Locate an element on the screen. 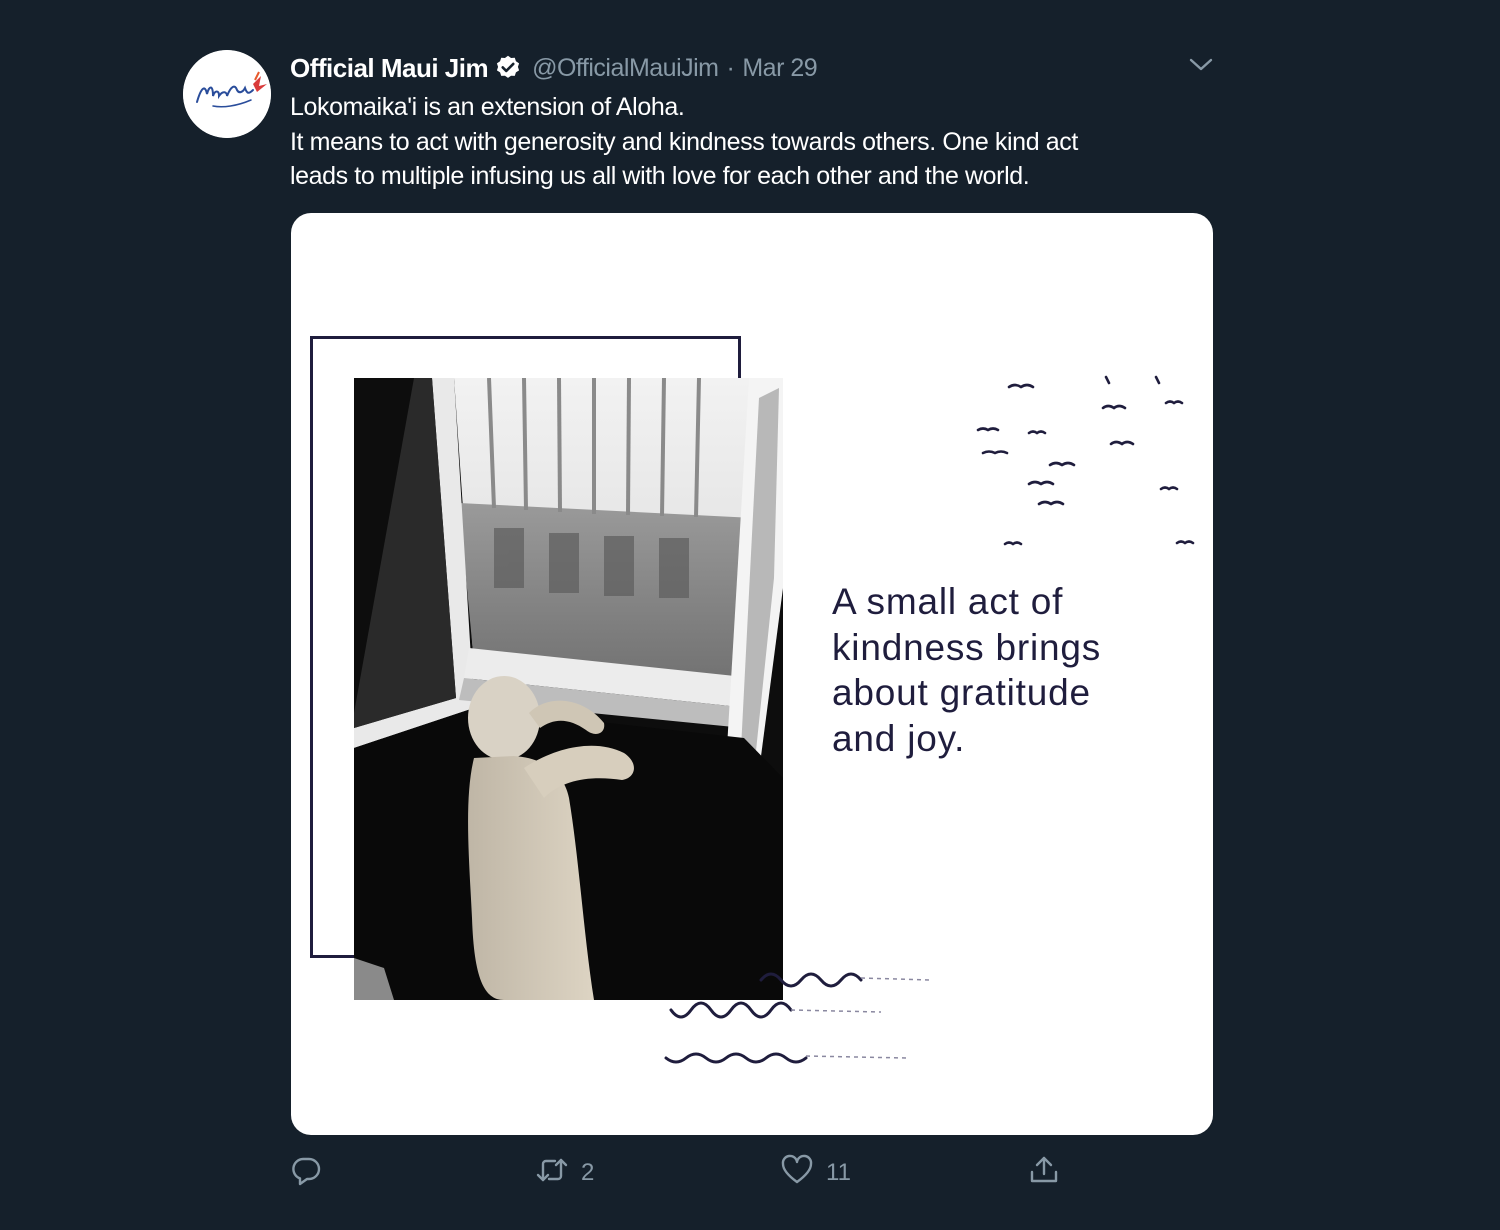 The height and width of the screenshot is (1230, 1500). tweet-actions: 2 11 is located at coordinates (750, 1172).